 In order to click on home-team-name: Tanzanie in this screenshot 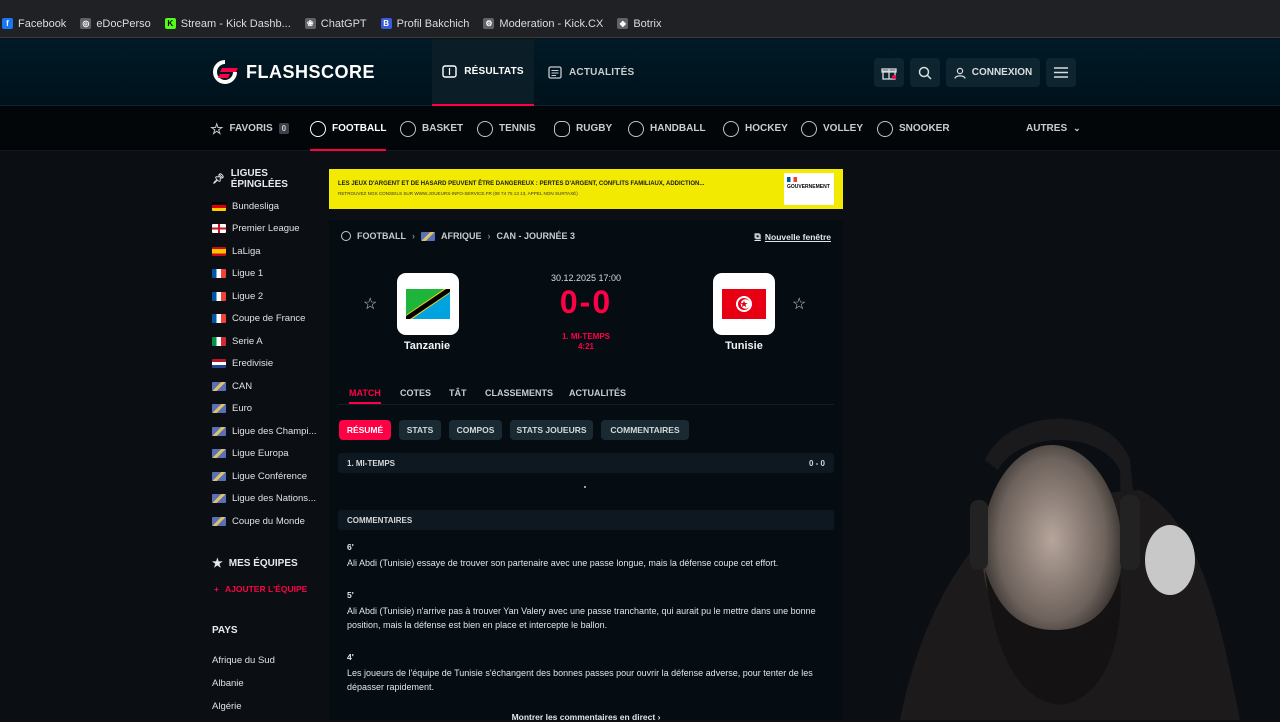, I will do `click(427, 346)`.